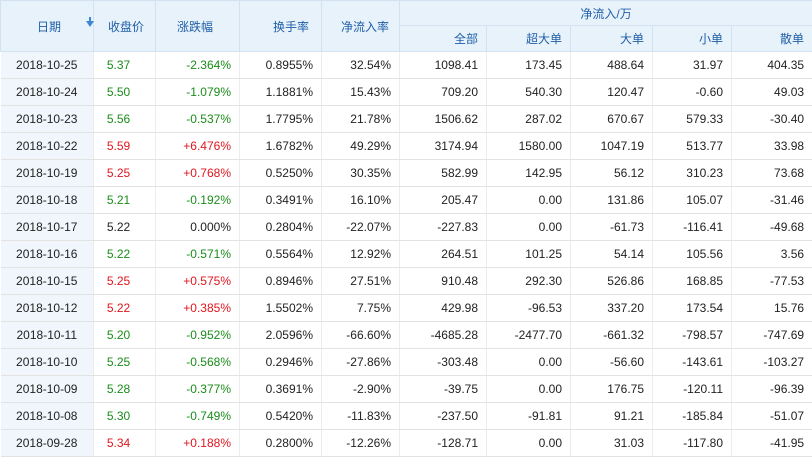 The width and height of the screenshot is (812, 457). I want to click on cell-close: 5.28, so click(125, 389).